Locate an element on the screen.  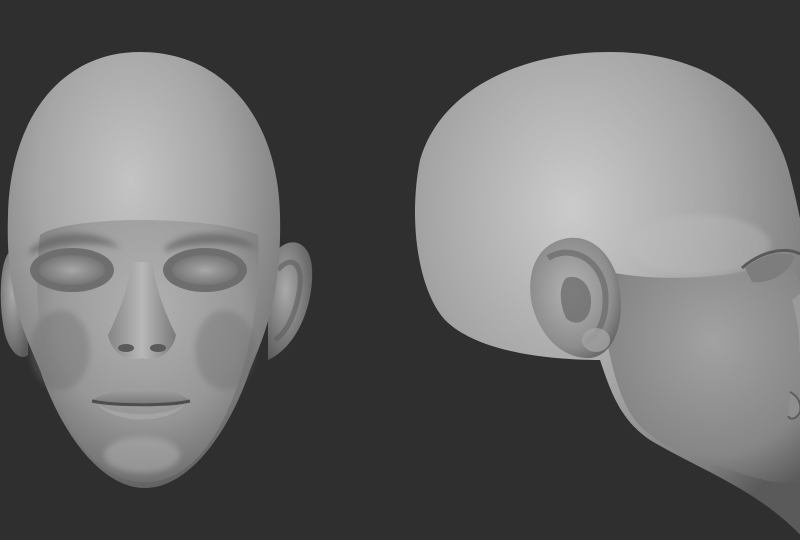
chin is located at coordinates (142, 455).